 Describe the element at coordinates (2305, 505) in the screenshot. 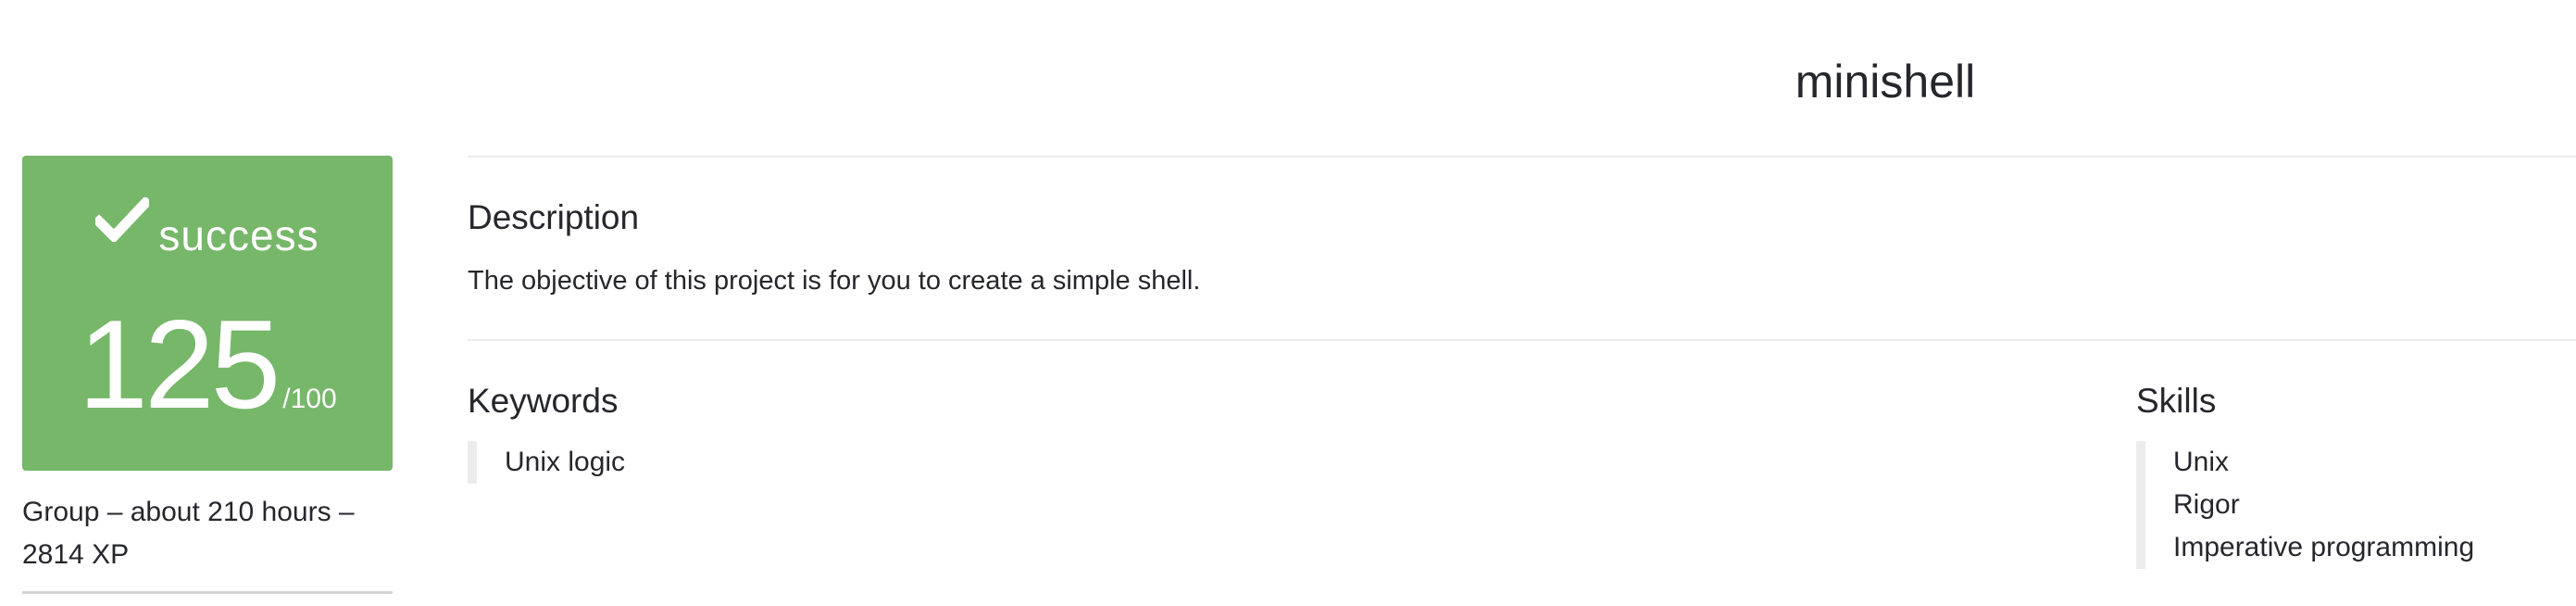

I see `skills-list: Unix Rigor Imperative programming` at that location.